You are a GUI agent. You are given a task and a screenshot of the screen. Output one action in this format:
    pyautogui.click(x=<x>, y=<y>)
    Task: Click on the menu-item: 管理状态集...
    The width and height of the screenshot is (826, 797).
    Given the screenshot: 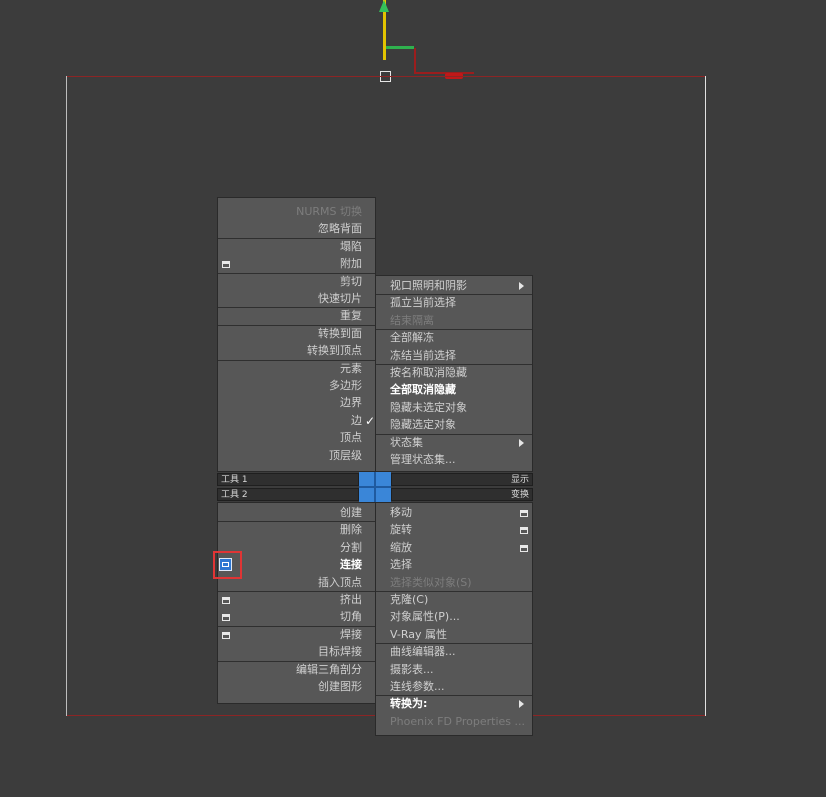 What is the action you would take?
    pyautogui.click(x=455, y=460)
    